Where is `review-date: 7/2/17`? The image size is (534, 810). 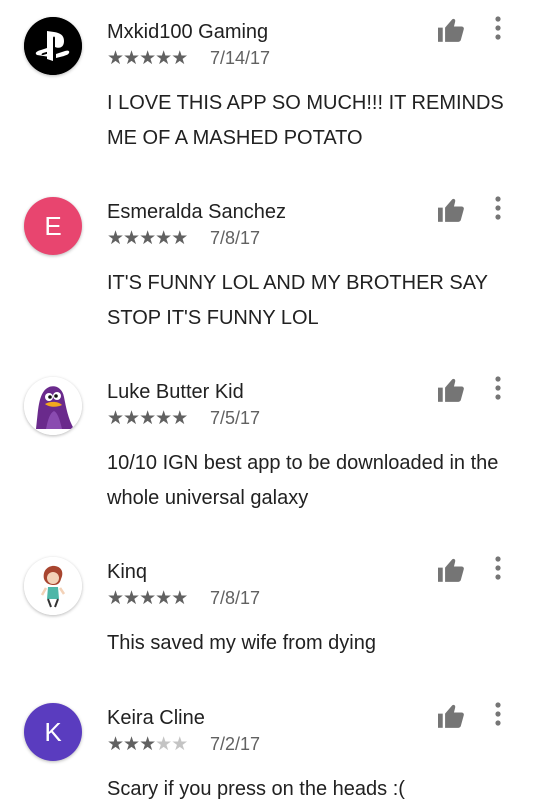
review-date: 7/2/17 is located at coordinates (235, 744).